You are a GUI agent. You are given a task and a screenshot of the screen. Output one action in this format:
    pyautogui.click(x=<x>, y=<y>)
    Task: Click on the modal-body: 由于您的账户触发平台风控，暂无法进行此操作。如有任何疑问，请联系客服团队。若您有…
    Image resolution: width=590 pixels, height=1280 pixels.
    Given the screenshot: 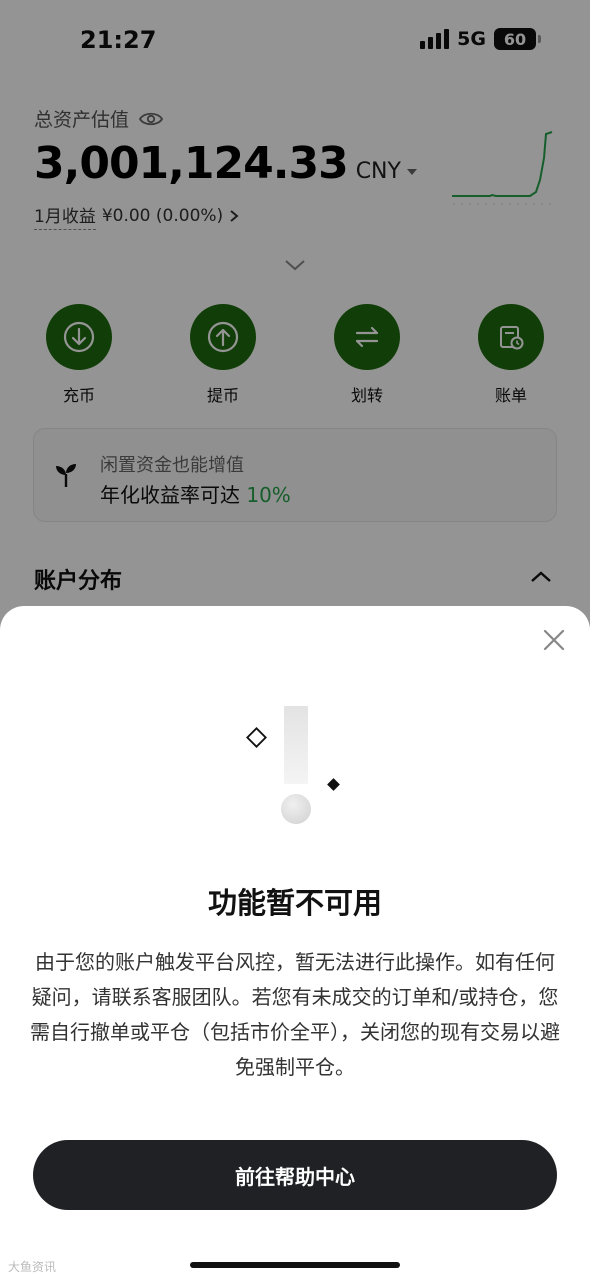 What is the action you would take?
    pyautogui.click(x=295, y=1014)
    